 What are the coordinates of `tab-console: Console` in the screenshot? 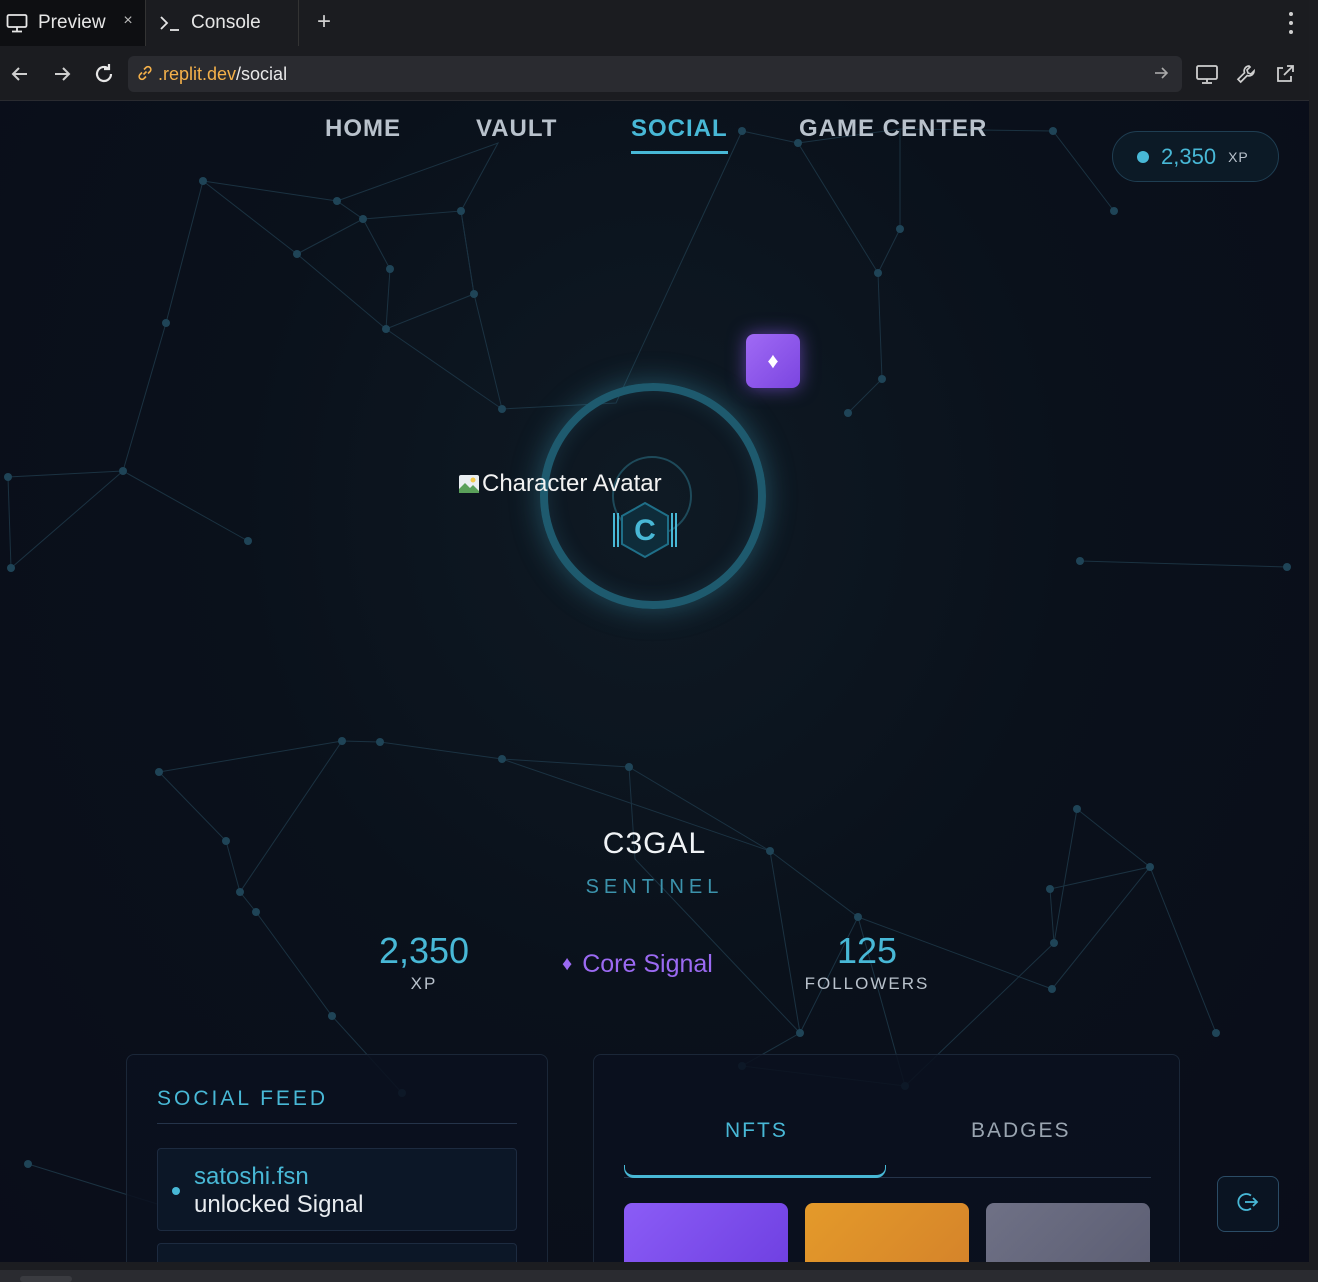 It's located at (223, 23).